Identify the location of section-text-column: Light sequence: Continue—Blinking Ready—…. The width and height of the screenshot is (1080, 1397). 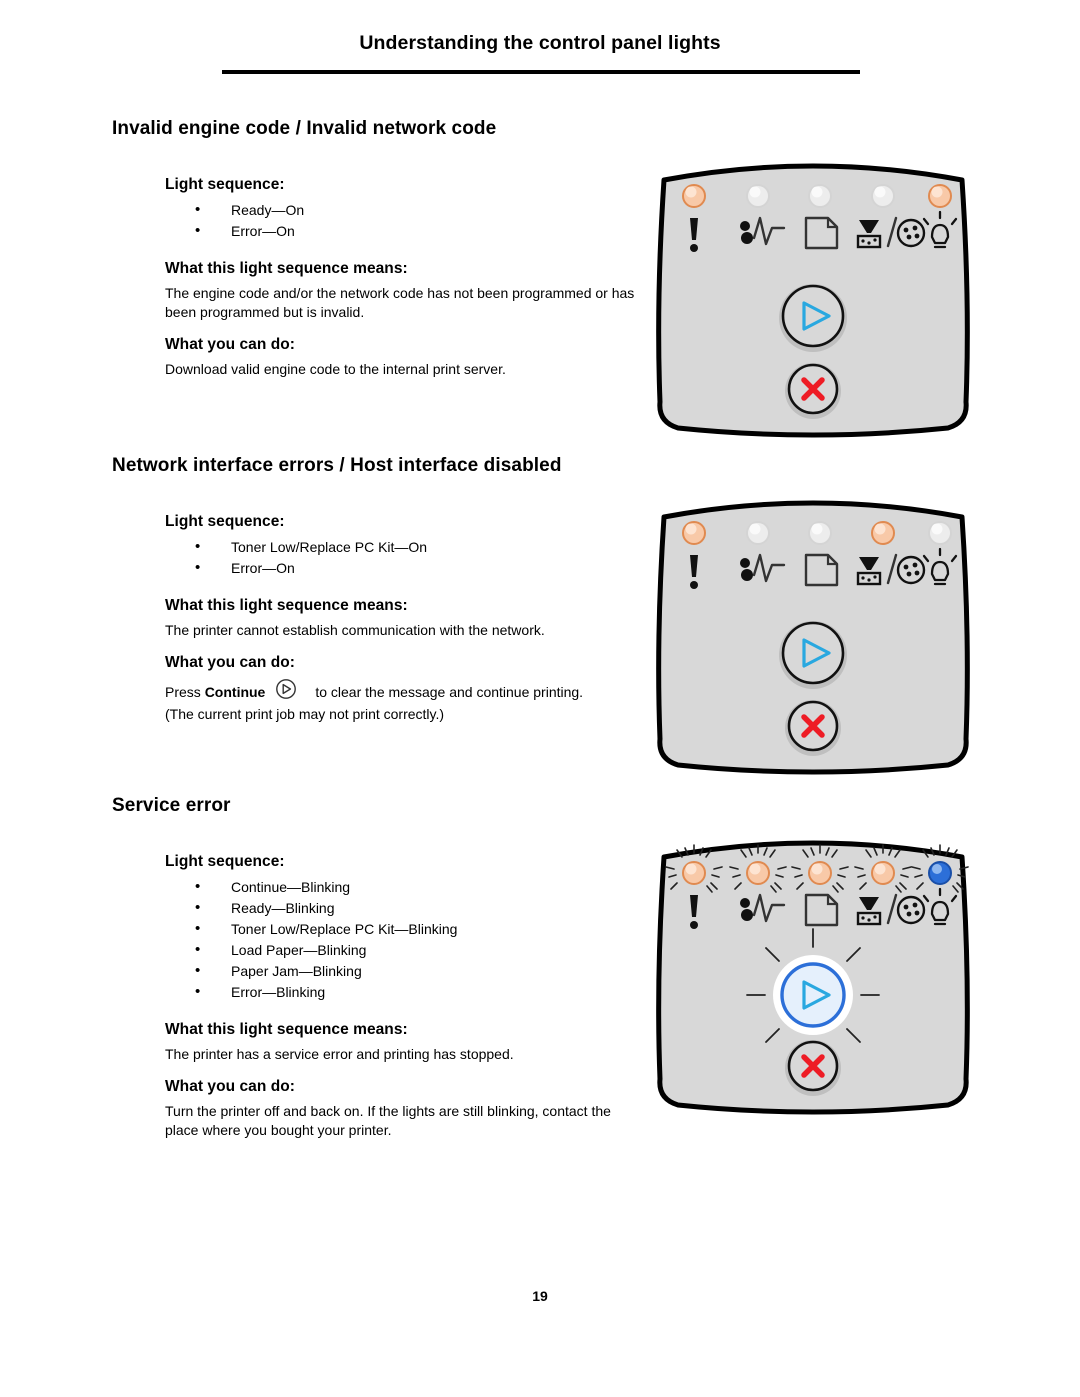
(400, 996).